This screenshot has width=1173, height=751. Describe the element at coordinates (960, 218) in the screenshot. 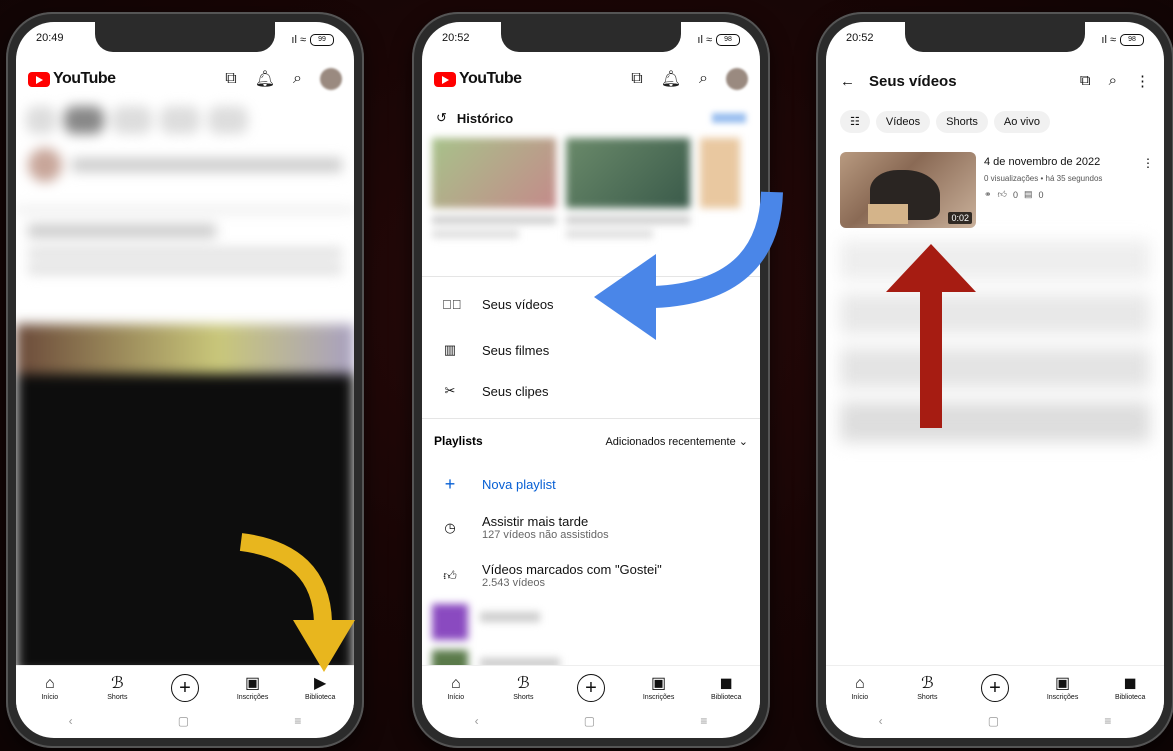

I see `duration-badge: 0:02` at that location.